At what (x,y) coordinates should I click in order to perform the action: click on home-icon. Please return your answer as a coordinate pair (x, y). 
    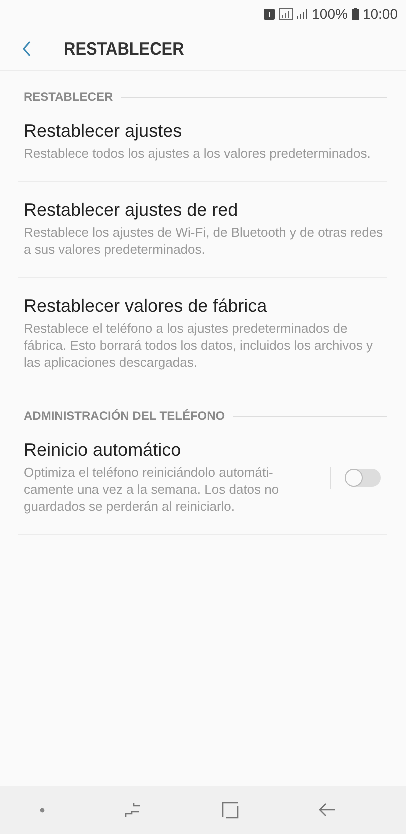
    Looking at the image, I should click on (230, 810).